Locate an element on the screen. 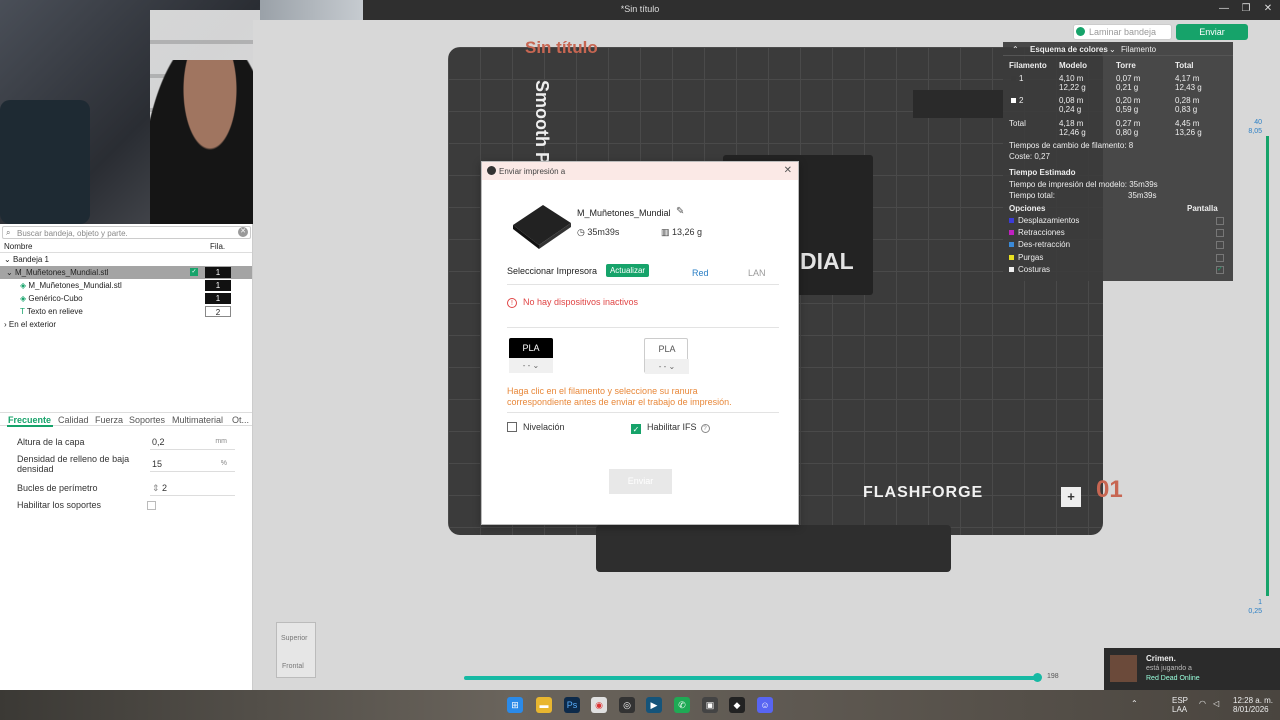  send-button: Enviar is located at coordinates (1212, 32).